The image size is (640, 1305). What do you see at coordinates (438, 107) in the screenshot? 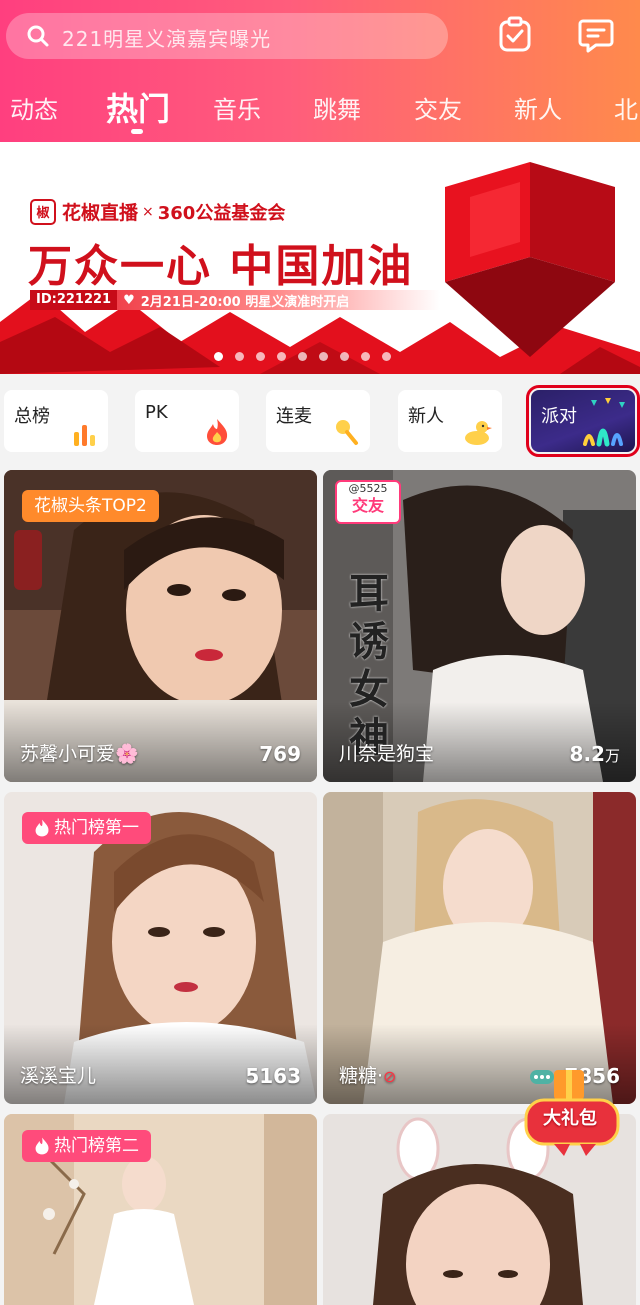
I see `tab-friends: 交友` at bounding box center [438, 107].